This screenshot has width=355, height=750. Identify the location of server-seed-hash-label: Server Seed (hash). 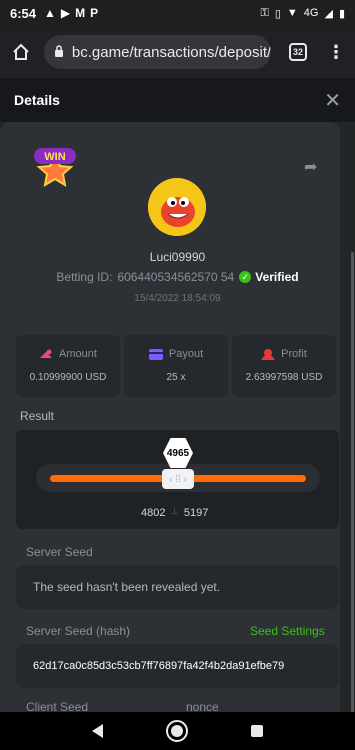
(78, 631).